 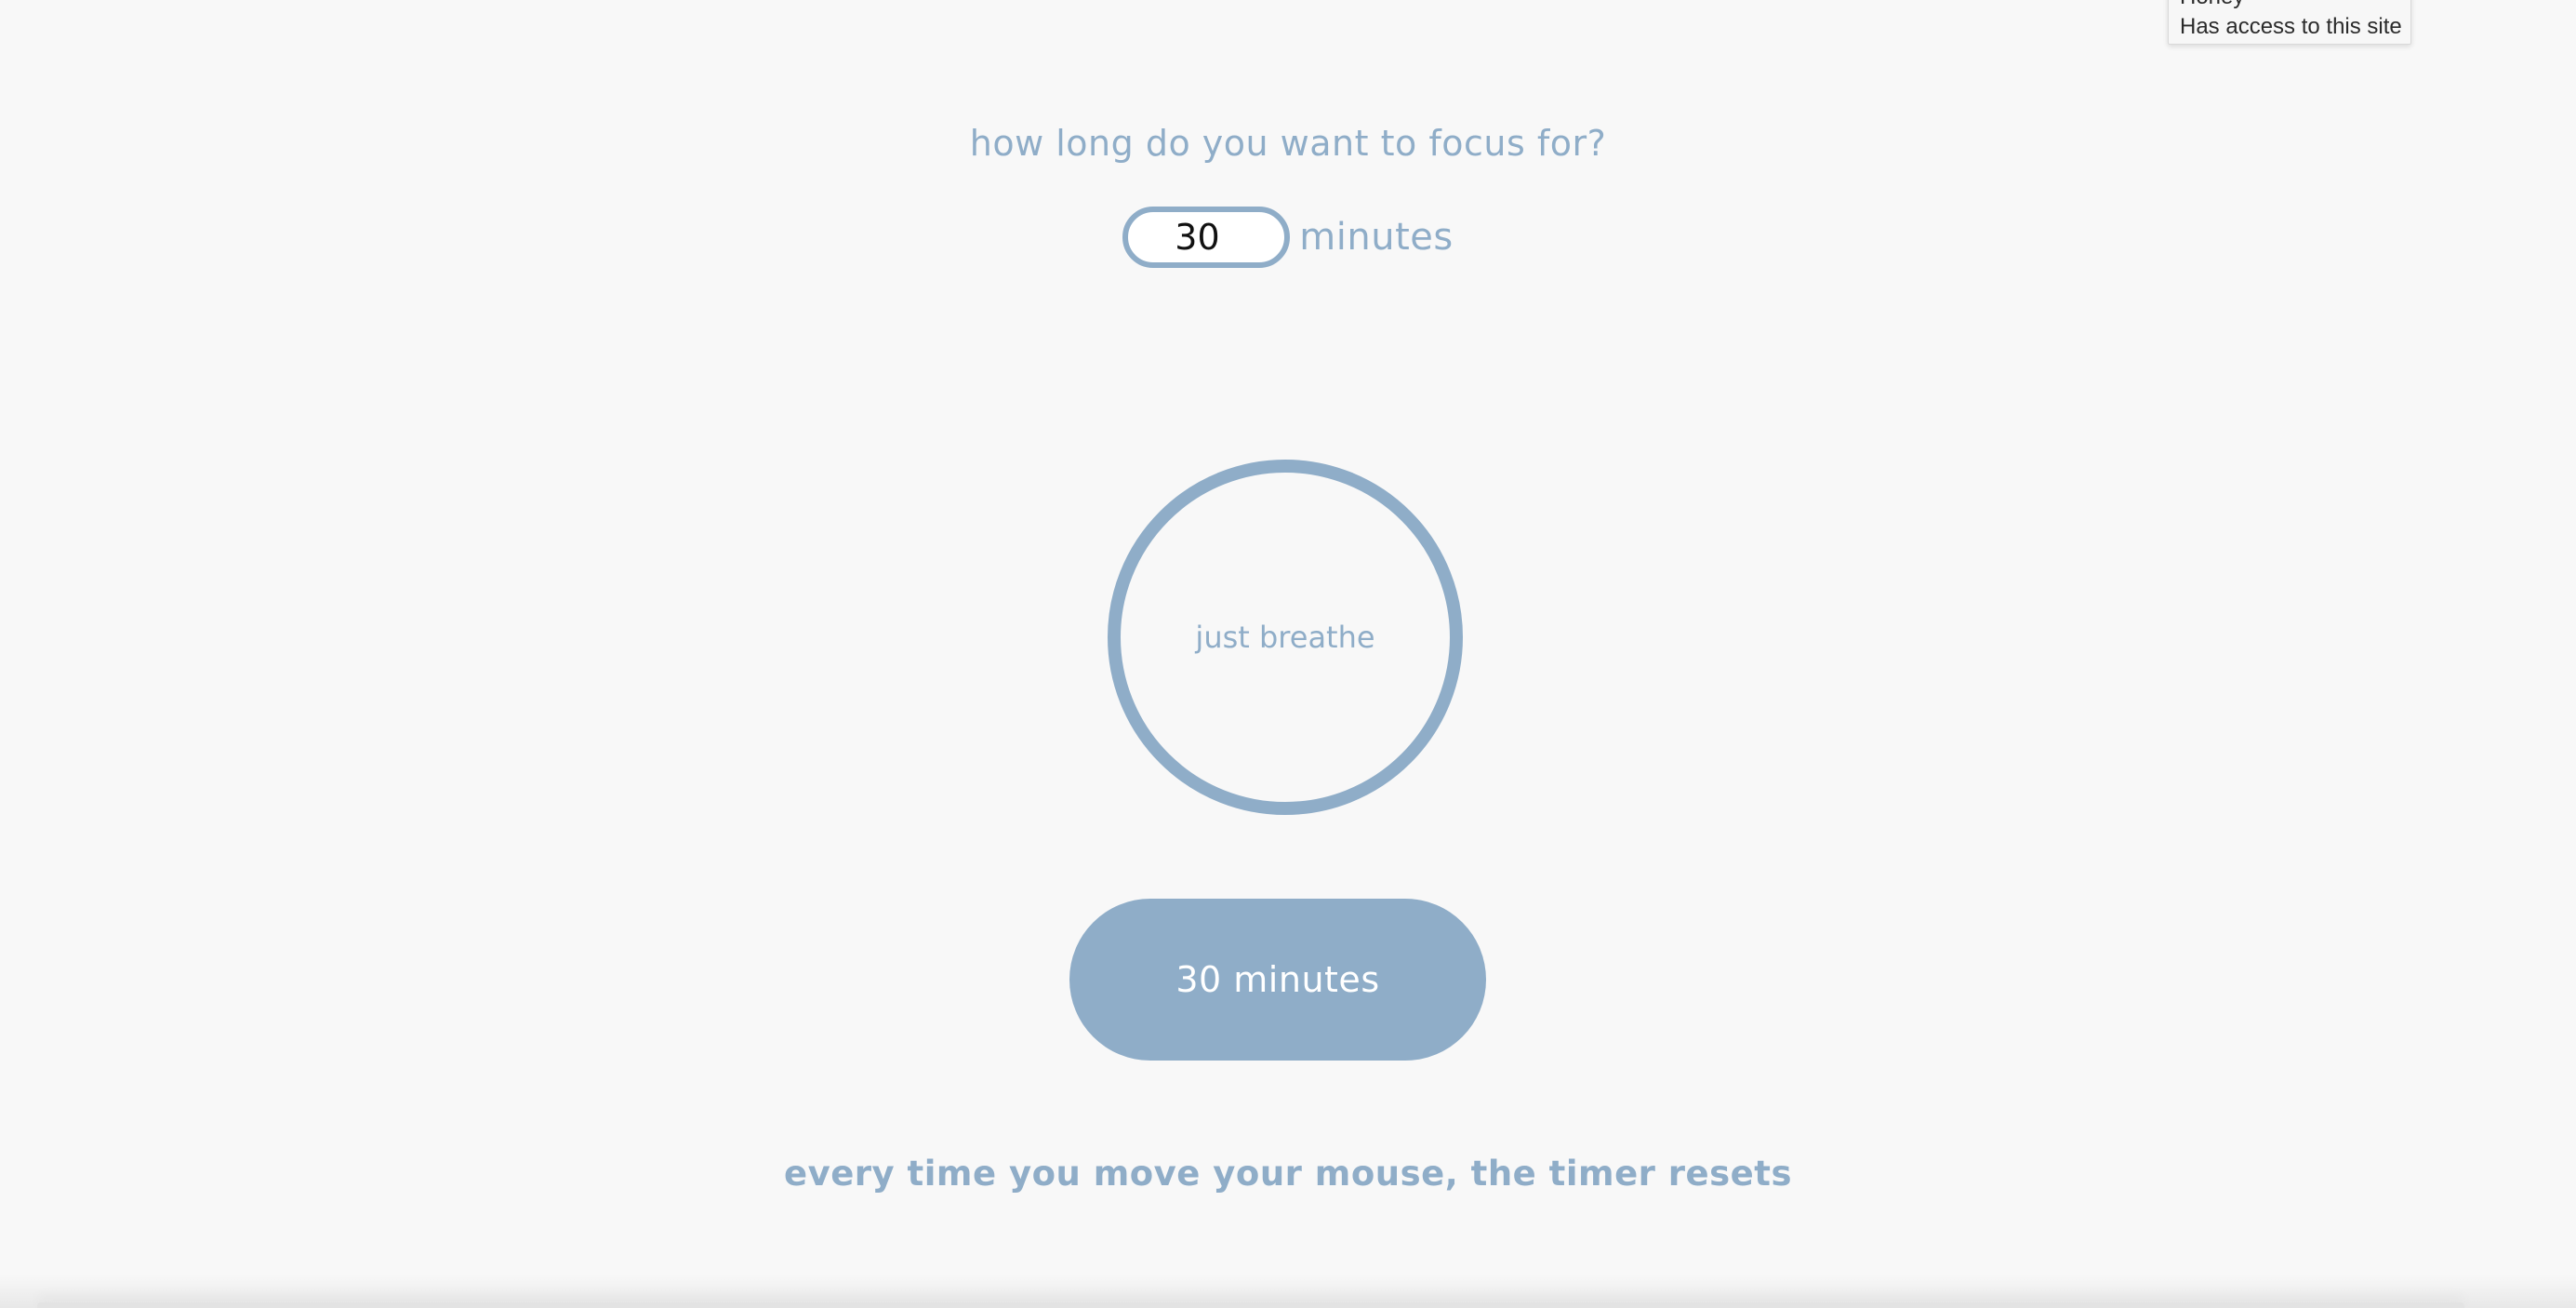 I want to click on breathe-label: just breathe, so click(x=1285, y=637).